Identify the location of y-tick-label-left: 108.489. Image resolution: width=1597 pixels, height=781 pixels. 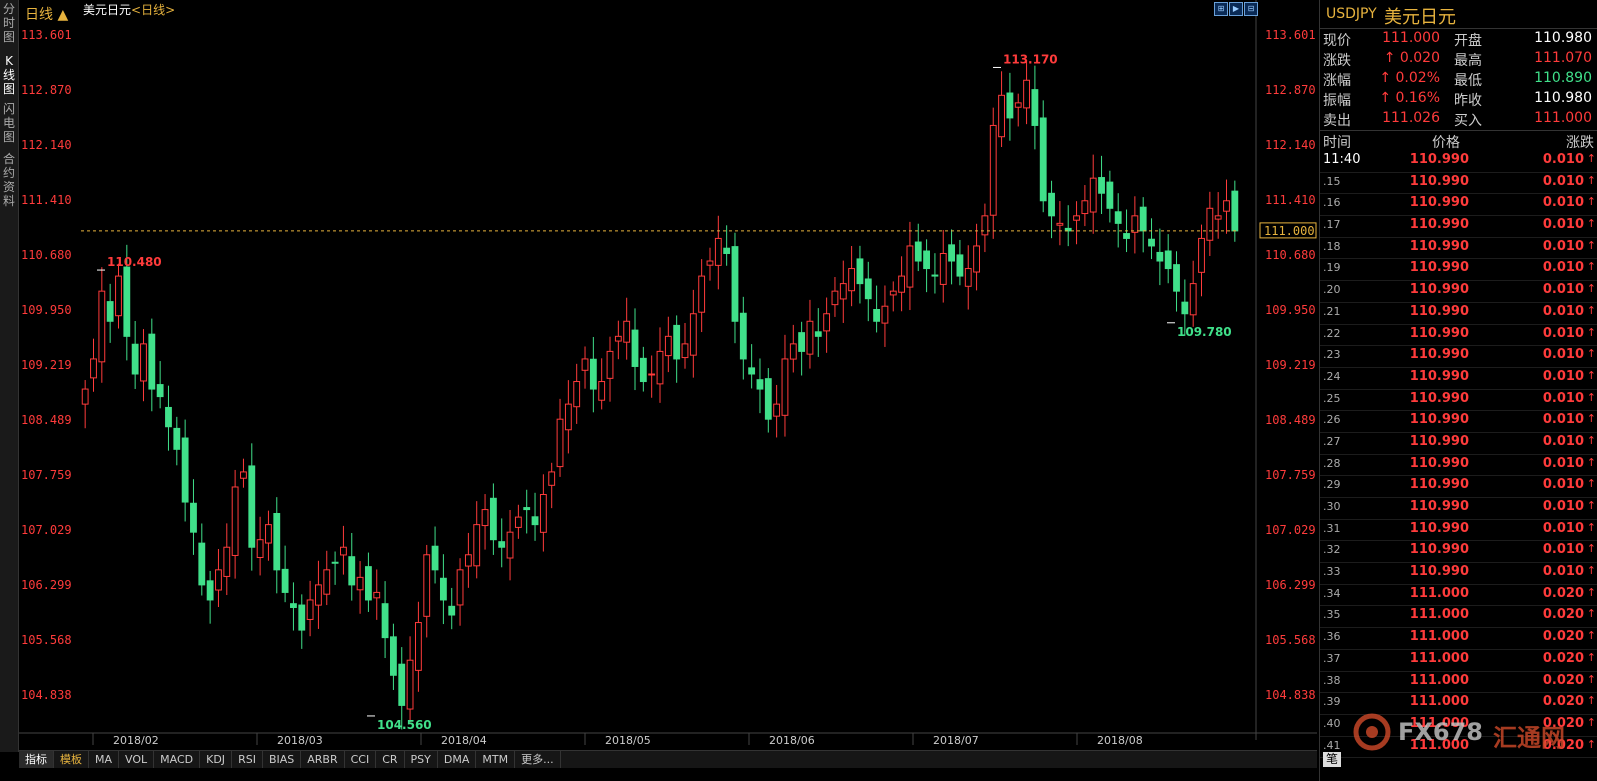
(46, 420).